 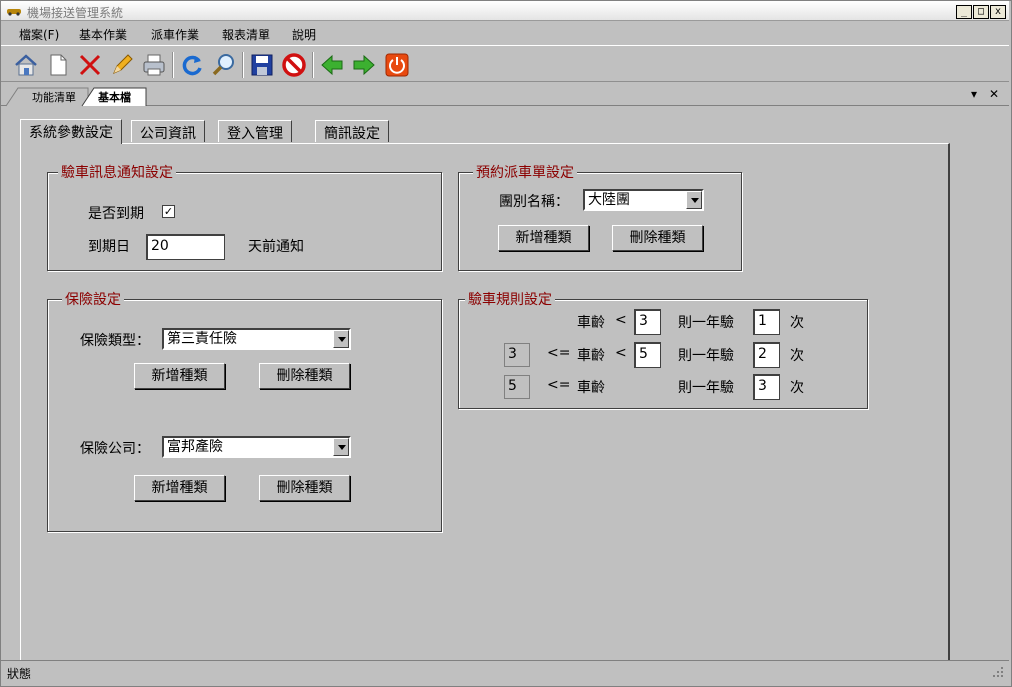 I want to click on group-name-select: 大陸團, so click(x=643, y=200).